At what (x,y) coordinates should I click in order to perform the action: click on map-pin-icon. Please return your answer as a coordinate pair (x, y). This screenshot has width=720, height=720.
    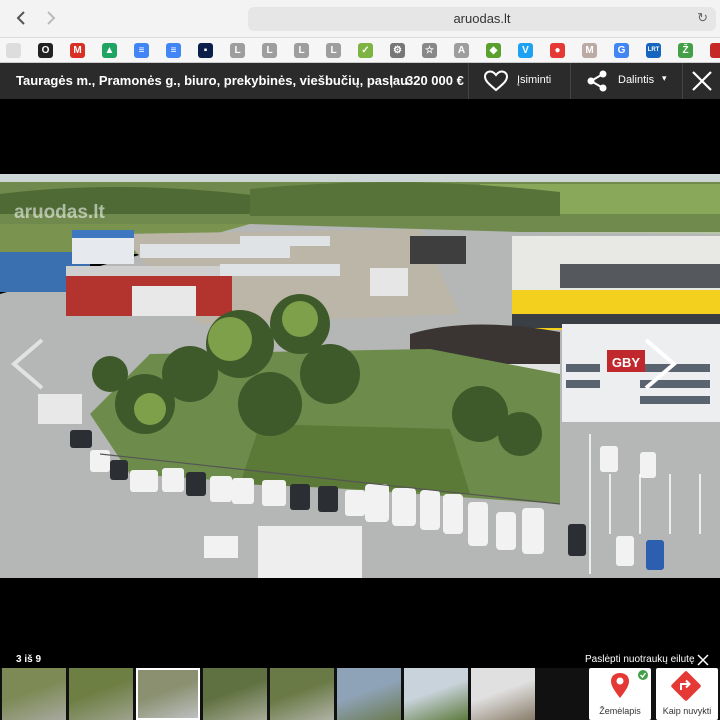
    Looking at the image, I should click on (629, 684).